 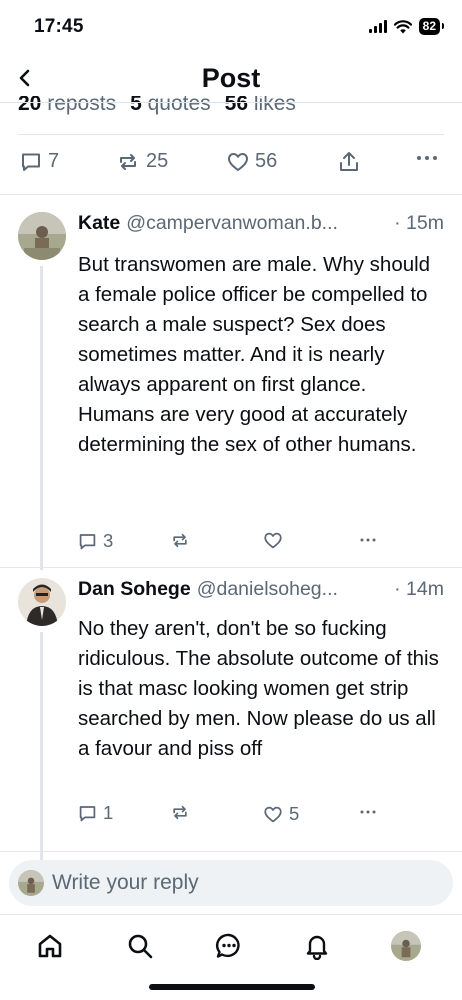 What do you see at coordinates (233, 541) in the screenshot?
I see `reply-action-bar: 3` at bounding box center [233, 541].